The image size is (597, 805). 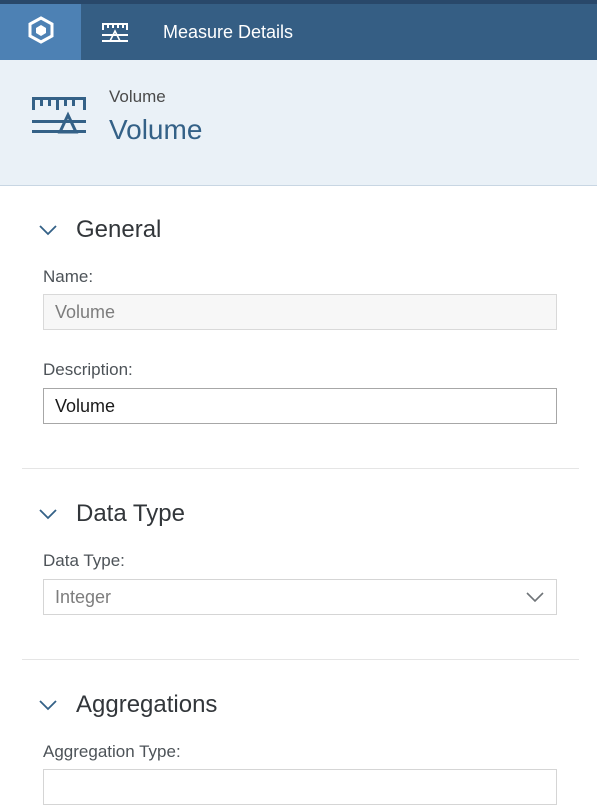 I want to click on tab-measure-details: Measure Details, so click(x=196, y=32).